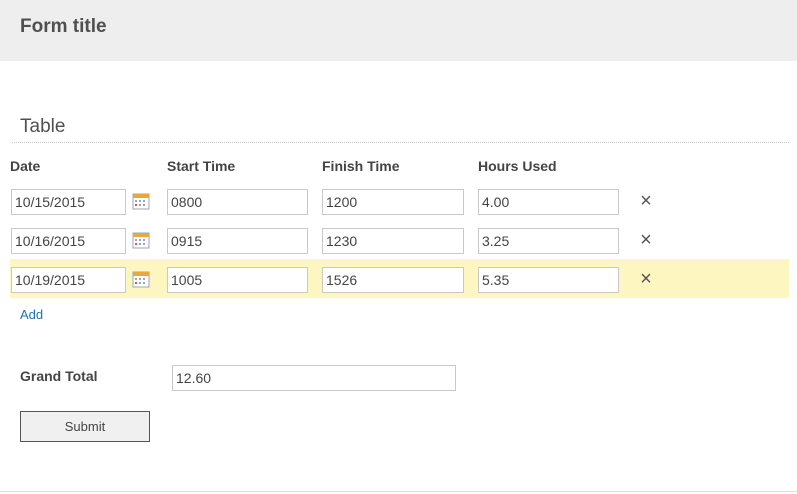 The width and height of the screenshot is (797, 494). What do you see at coordinates (314, 378) in the screenshot?
I see `grand-total-field` at bounding box center [314, 378].